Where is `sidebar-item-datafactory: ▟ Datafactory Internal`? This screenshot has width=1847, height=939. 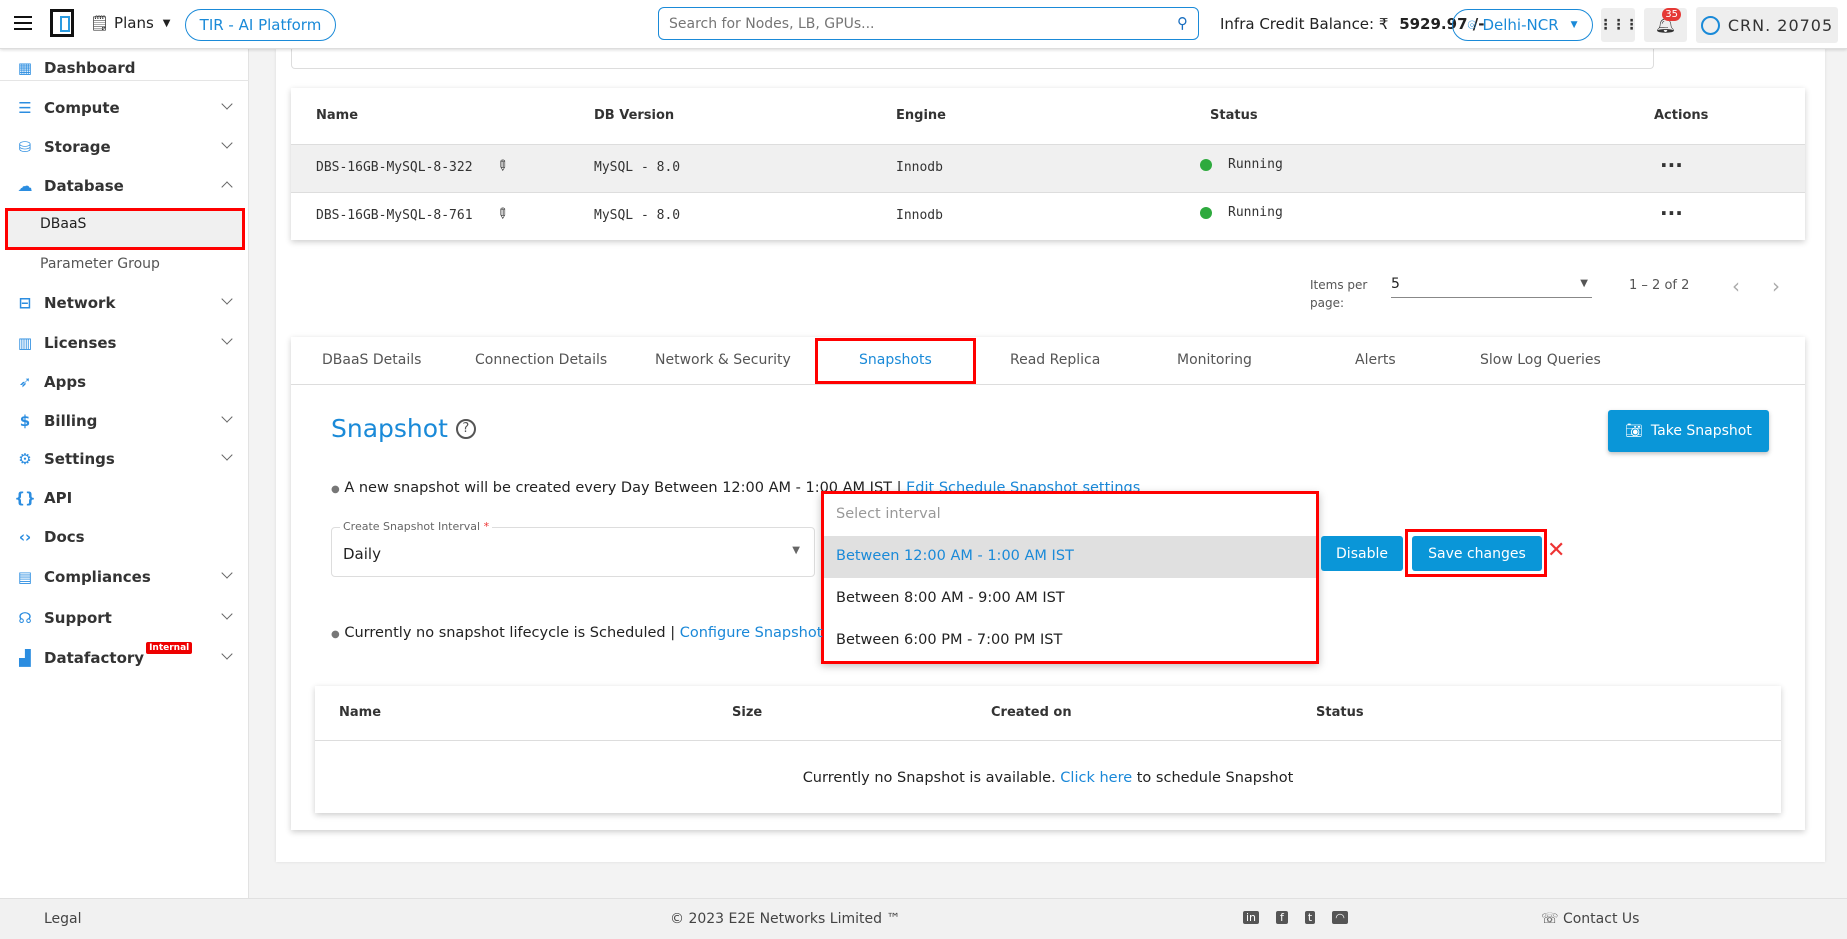
sidebar-item-datafactory: ▟ Datafactory Internal is located at coordinates (124, 658).